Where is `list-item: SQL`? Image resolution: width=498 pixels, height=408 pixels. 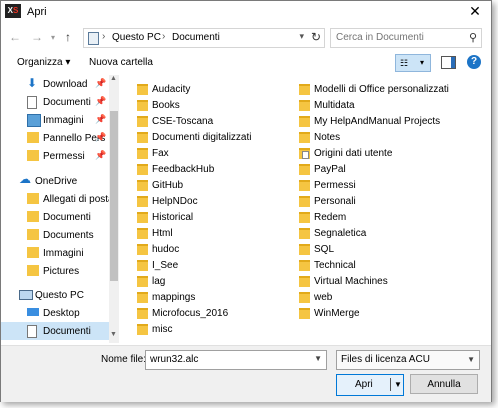
list-item: SQL is located at coordinates (393, 249).